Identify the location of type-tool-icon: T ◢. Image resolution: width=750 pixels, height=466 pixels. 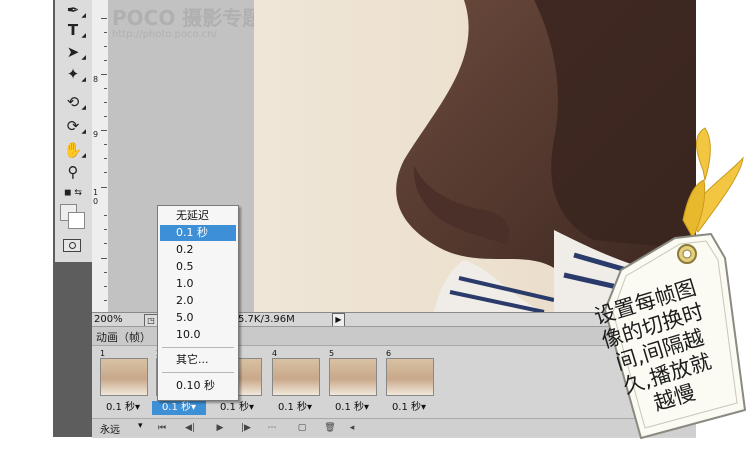
(73, 30).